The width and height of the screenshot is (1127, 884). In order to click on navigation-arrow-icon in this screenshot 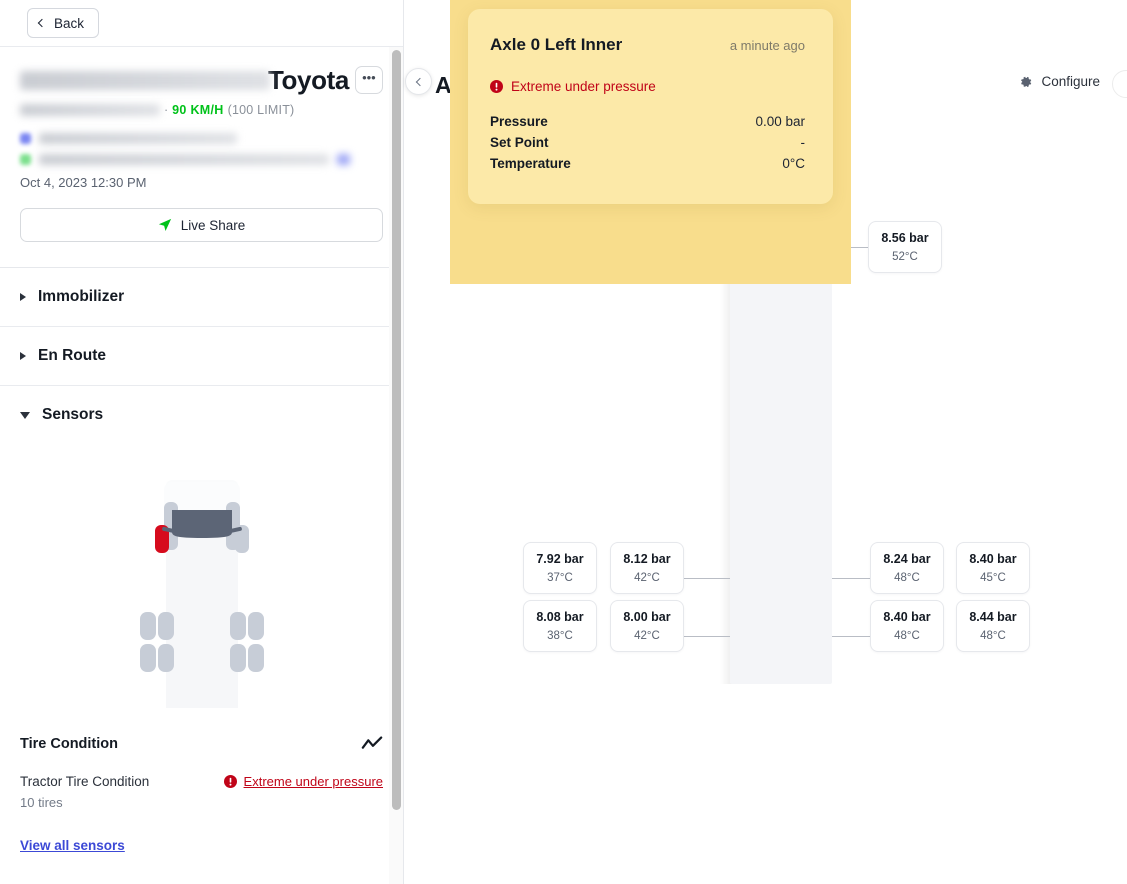, I will do `click(164, 224)`.